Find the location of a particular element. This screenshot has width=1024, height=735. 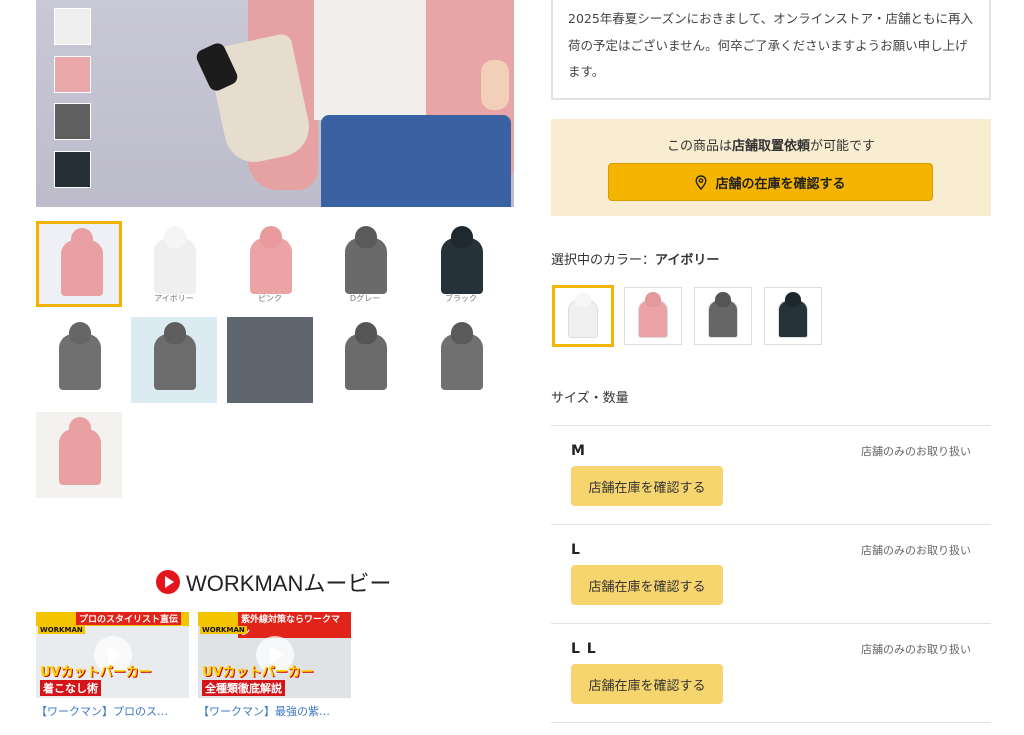

thumbnail-caption: ブラック is located at coordinates (461, 298).